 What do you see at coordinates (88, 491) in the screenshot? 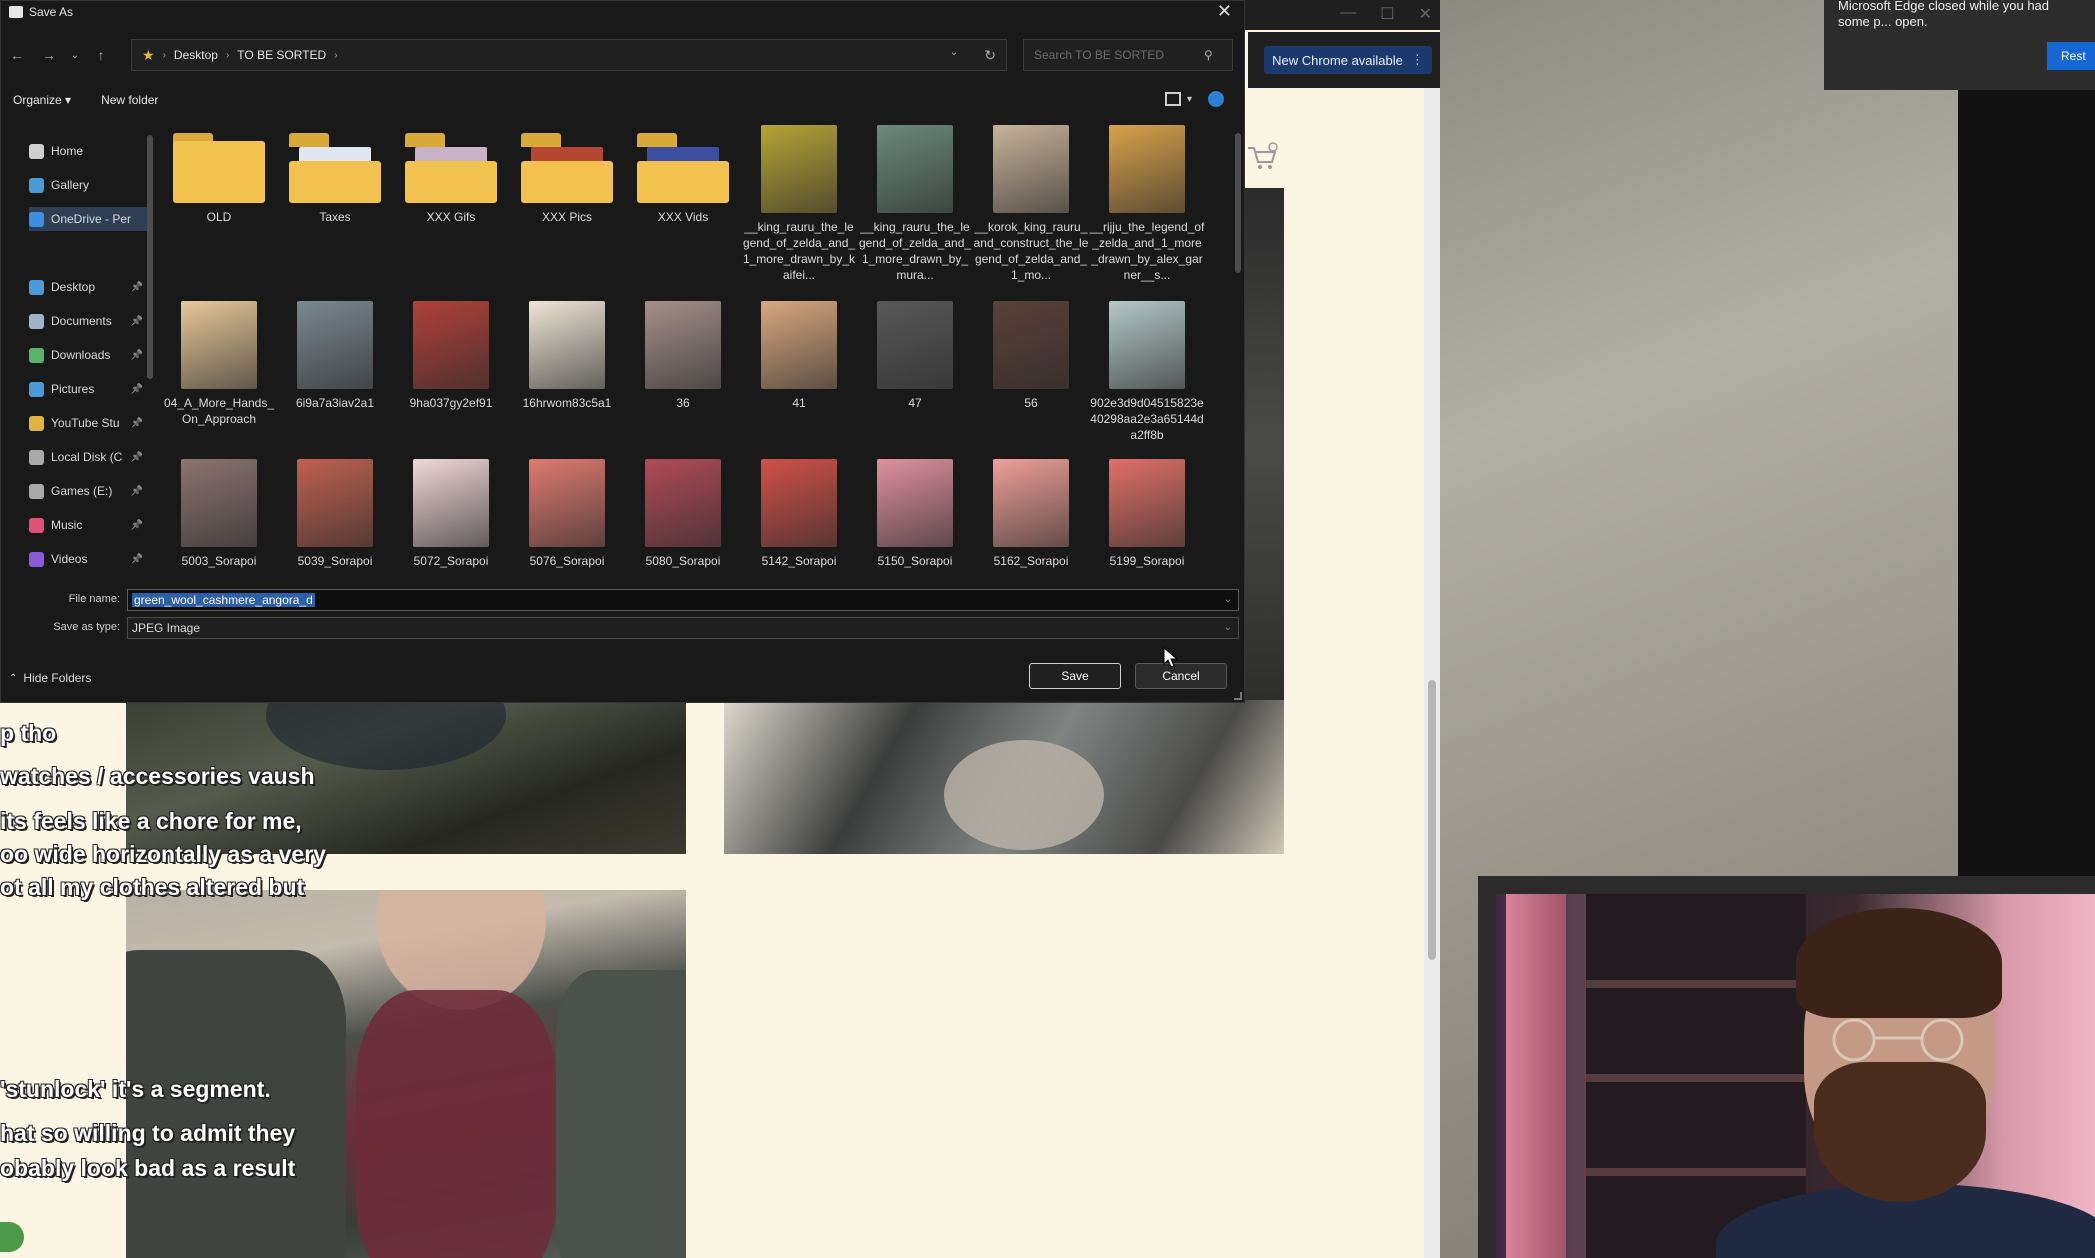
I see `nav-item-games-e: Games (E:) 📌` at bounding box center [88, 491].